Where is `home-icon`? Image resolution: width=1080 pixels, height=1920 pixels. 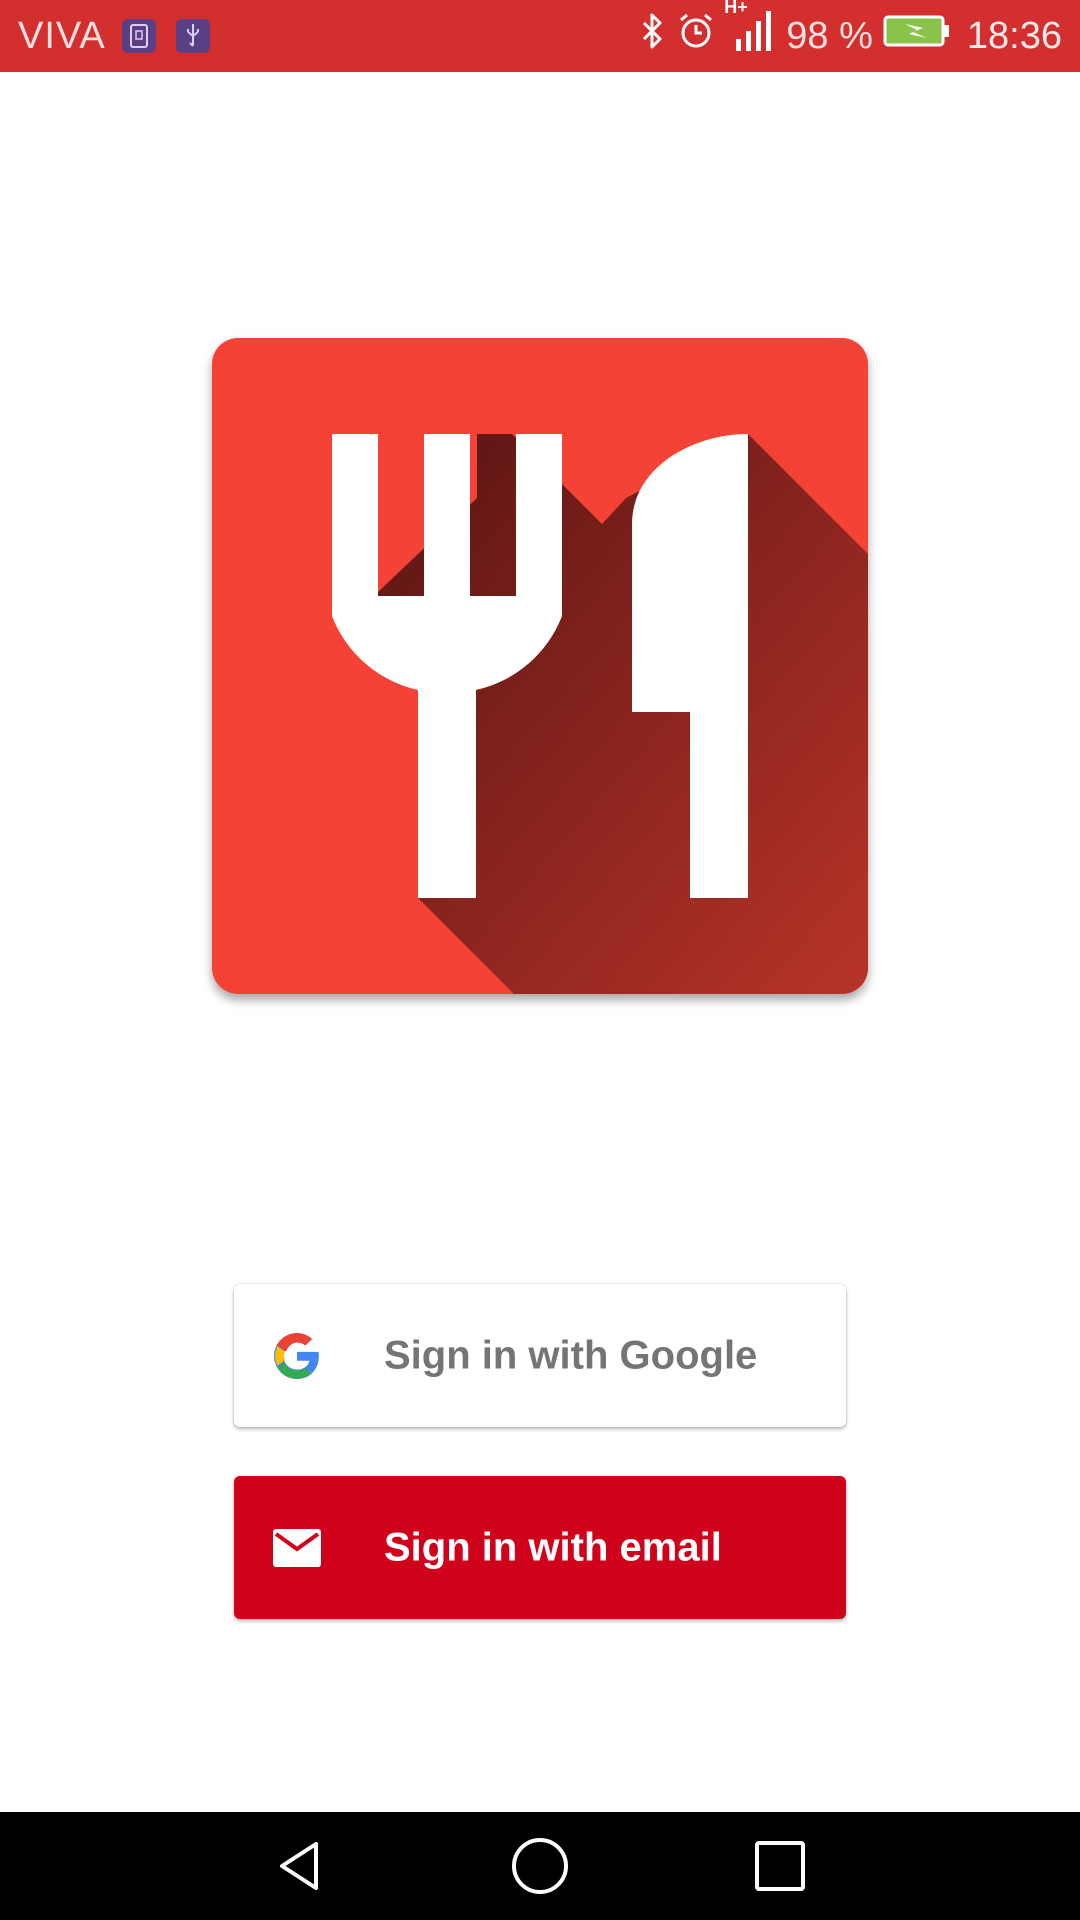 home-icon is located at coordinates (540, 1866).